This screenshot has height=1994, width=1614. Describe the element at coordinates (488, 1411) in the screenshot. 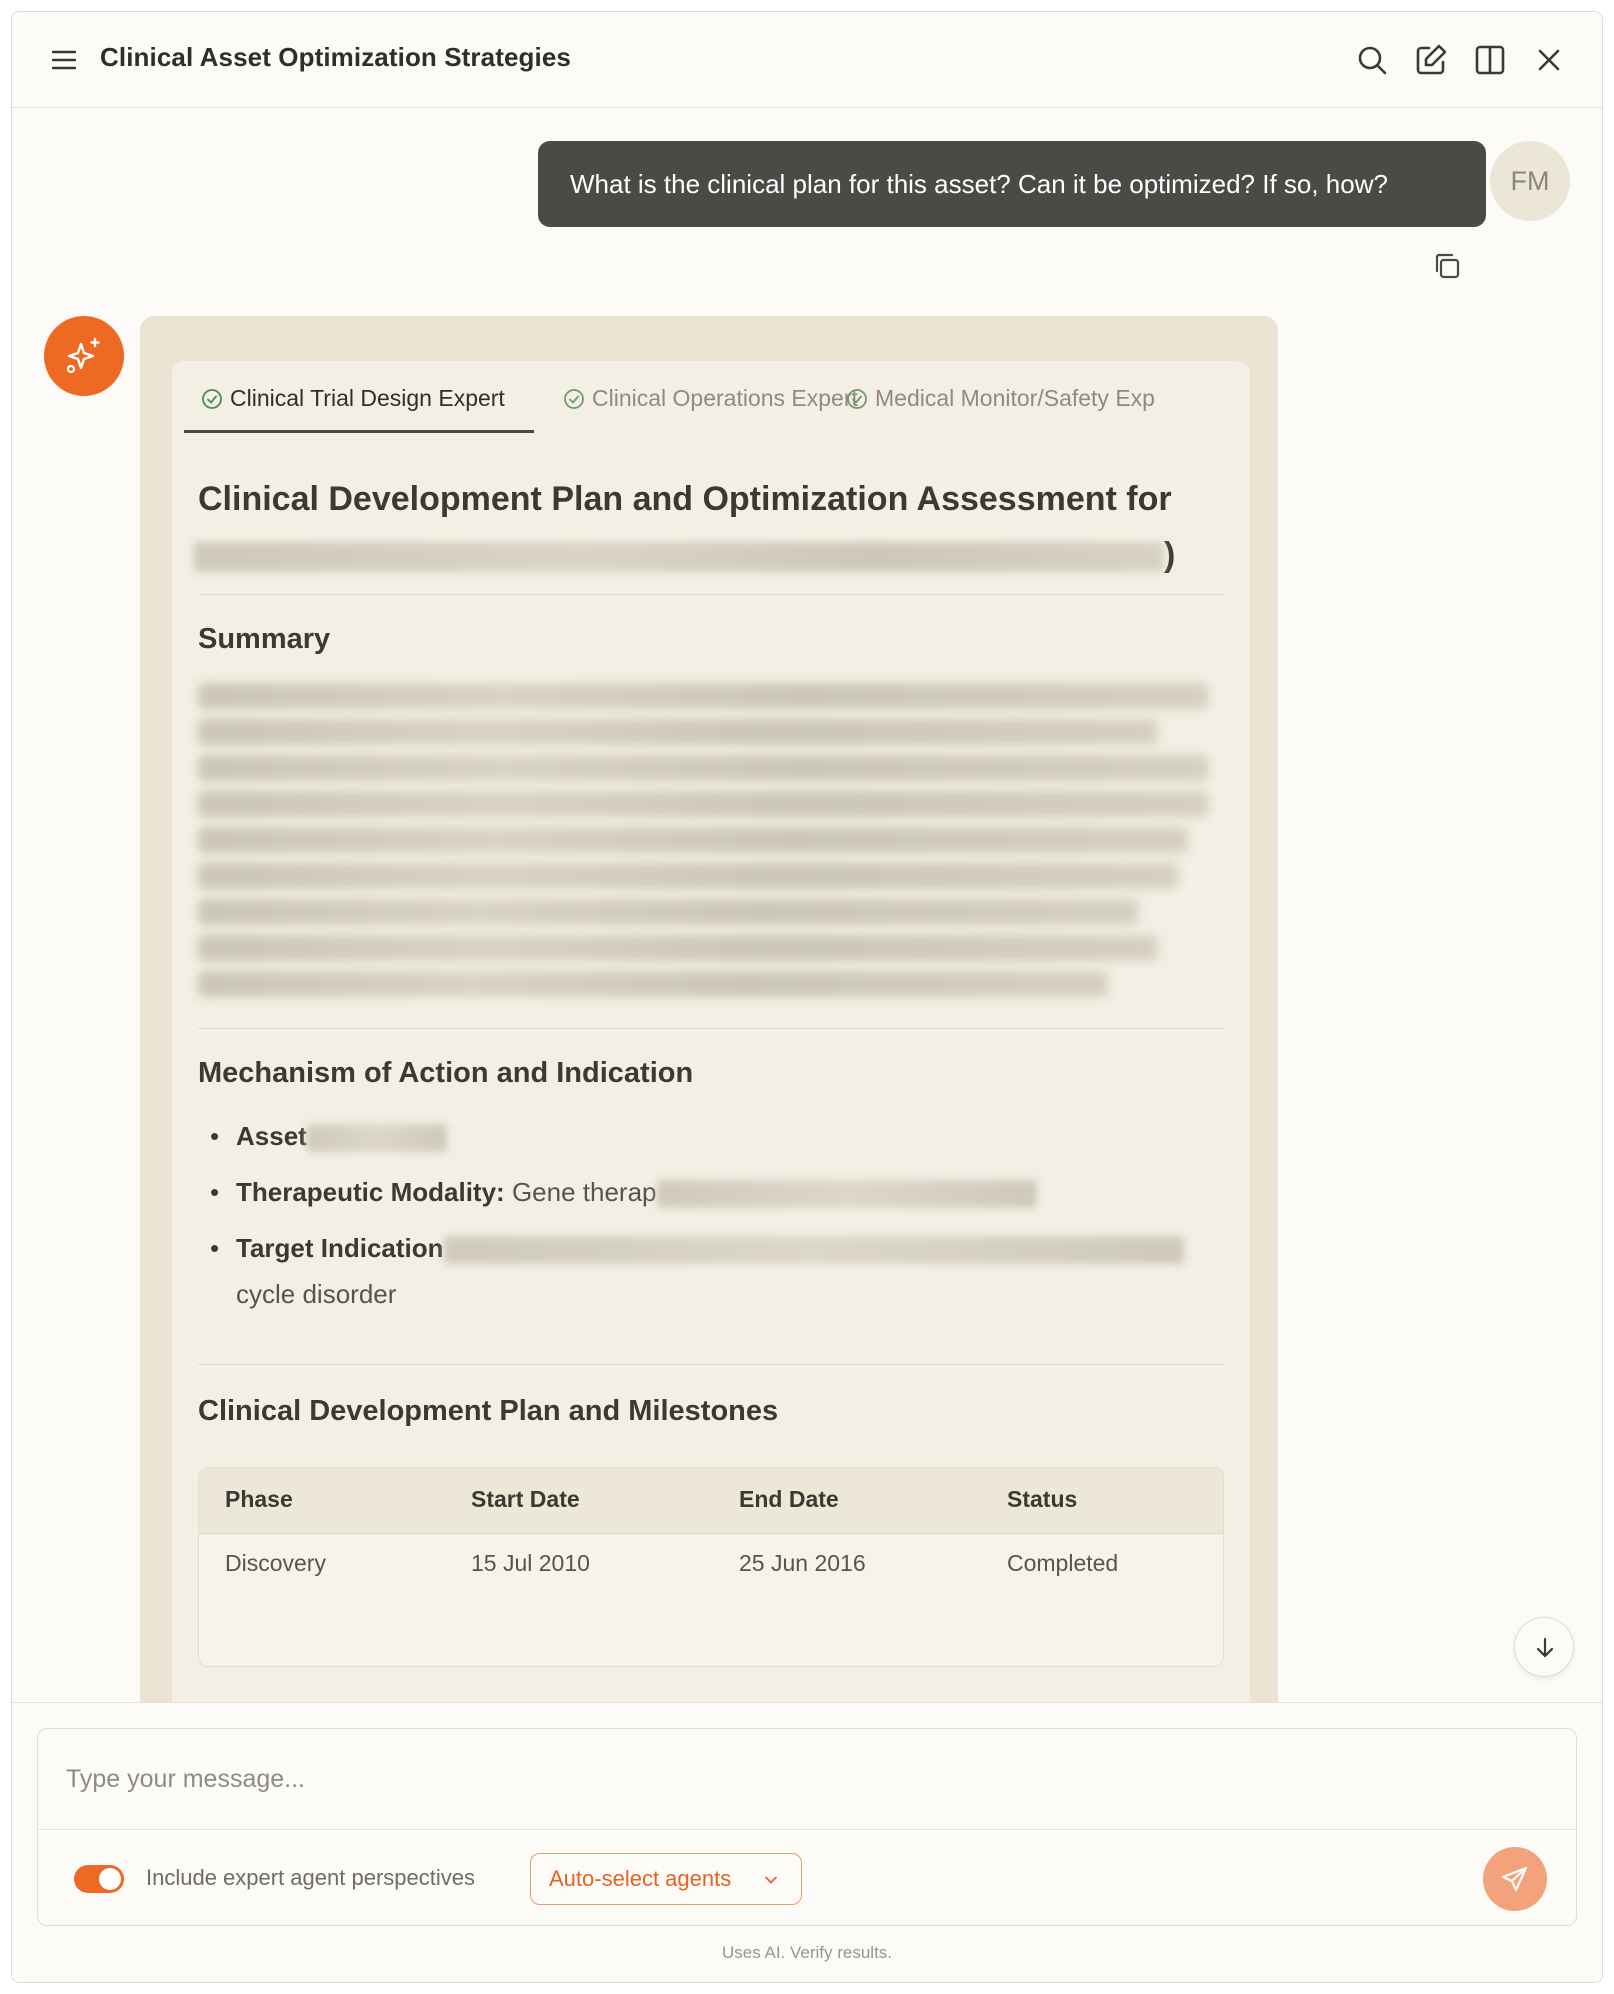

I see `plan-heading: Clinical Development Plan and Milestones` at that location.